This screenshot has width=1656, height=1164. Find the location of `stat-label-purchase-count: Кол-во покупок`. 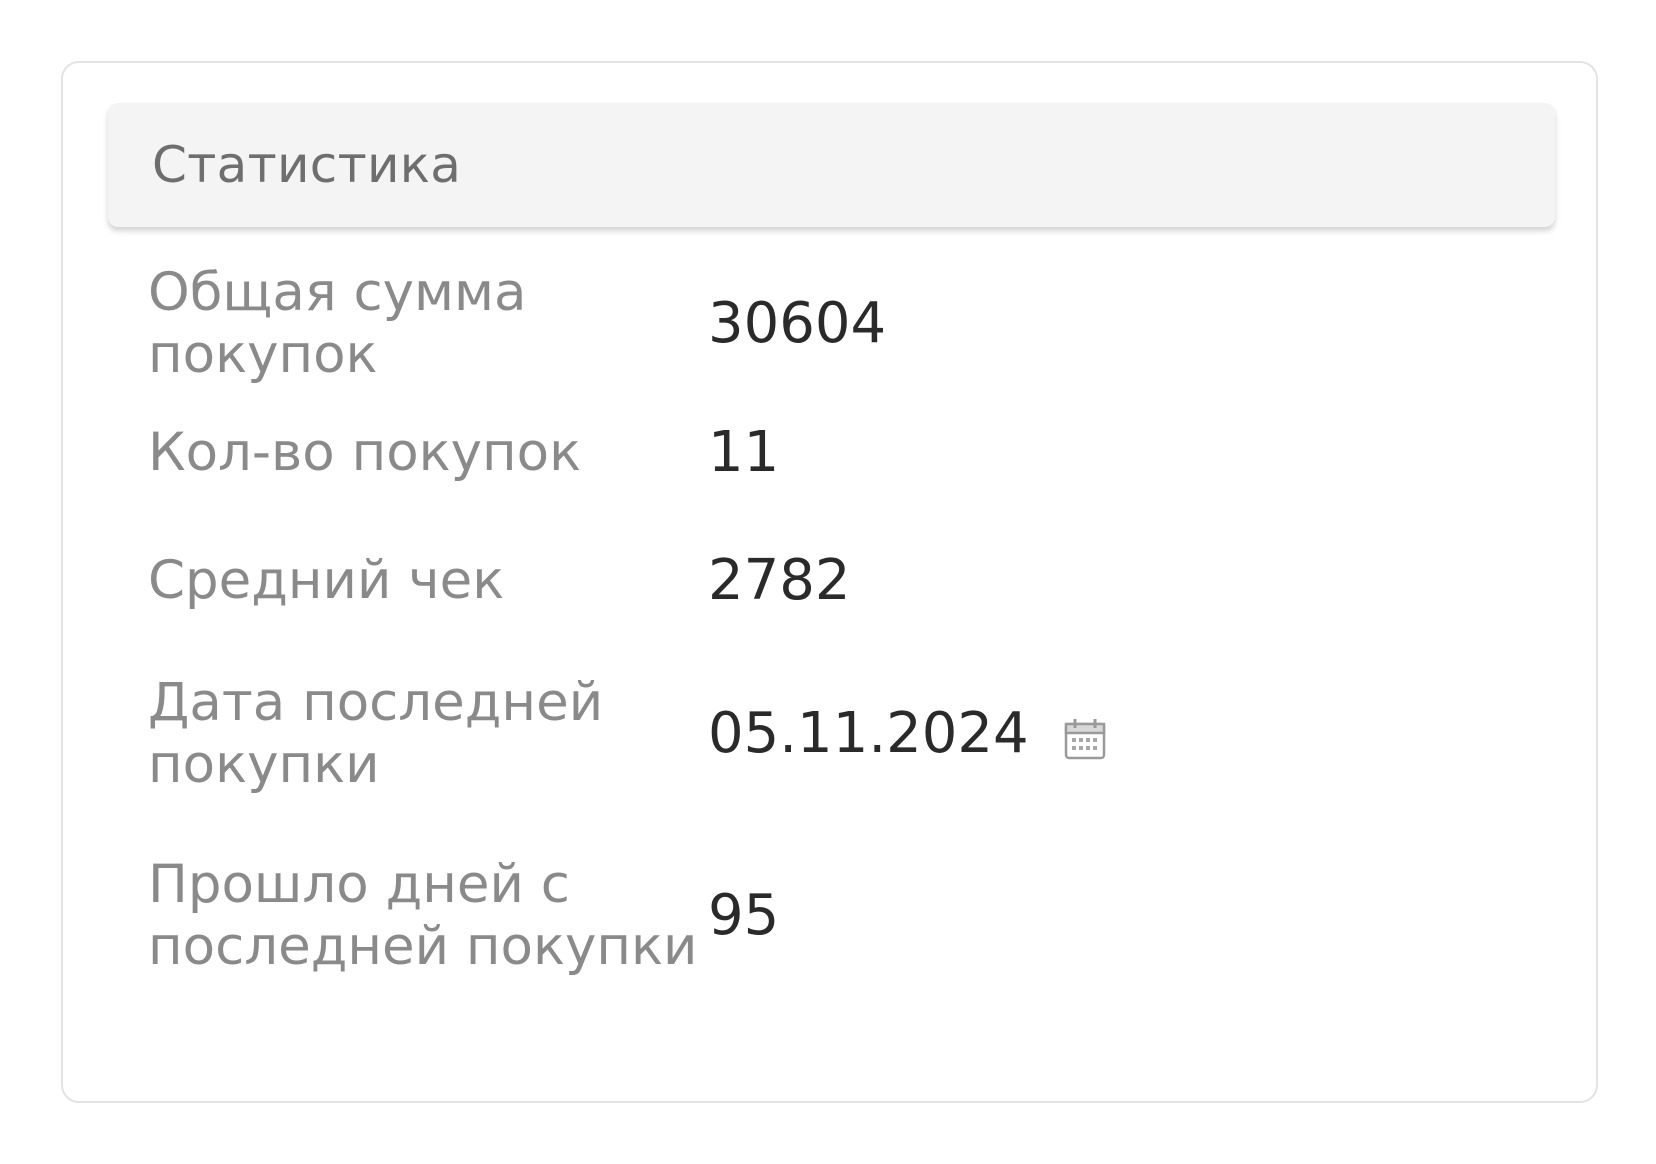

stat-label-purchase-count: Кол-во покупок is located at coordinates (365, 452).